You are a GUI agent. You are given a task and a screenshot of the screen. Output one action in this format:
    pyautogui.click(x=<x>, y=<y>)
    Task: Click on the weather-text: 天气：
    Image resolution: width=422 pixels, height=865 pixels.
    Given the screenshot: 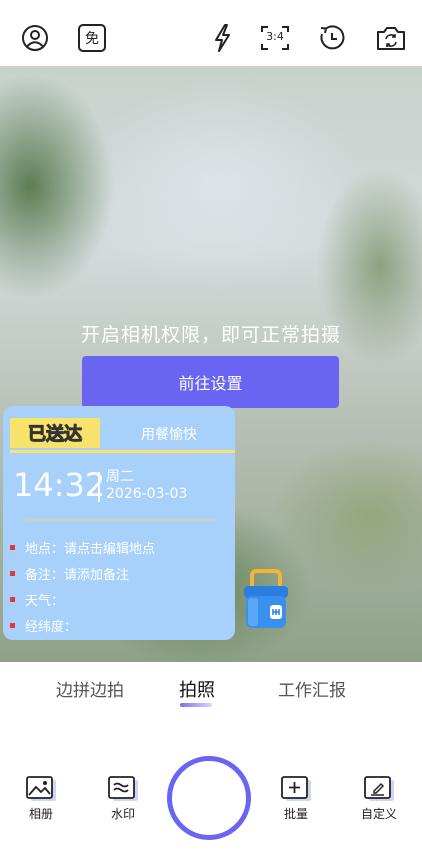 What is the action you would take?
    pyautogui.click(x=45, y=601)
    